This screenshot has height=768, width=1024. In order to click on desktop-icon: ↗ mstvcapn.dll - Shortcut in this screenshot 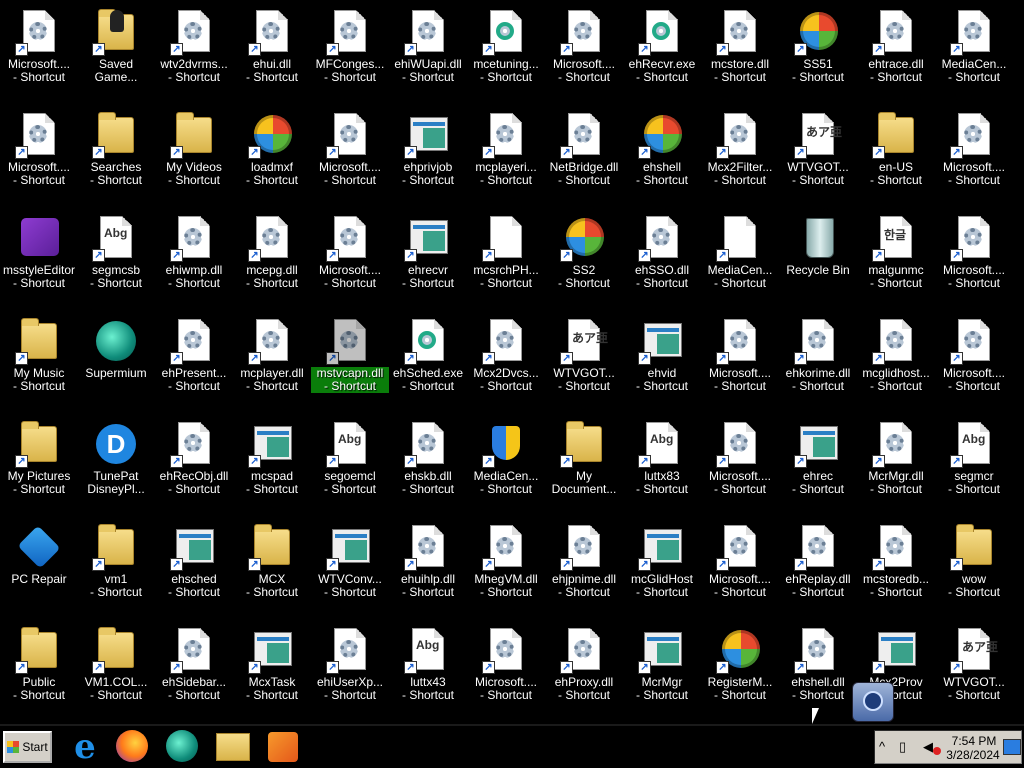, I will do `click(350, 359)`.